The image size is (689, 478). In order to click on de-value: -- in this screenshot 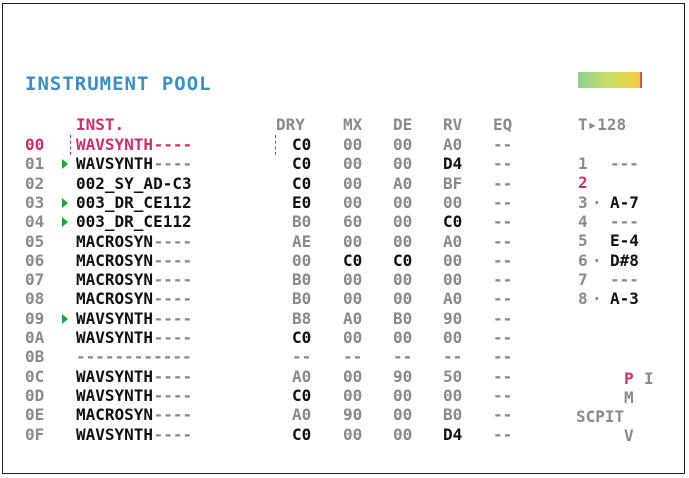, I will do `click(402, 357)`.